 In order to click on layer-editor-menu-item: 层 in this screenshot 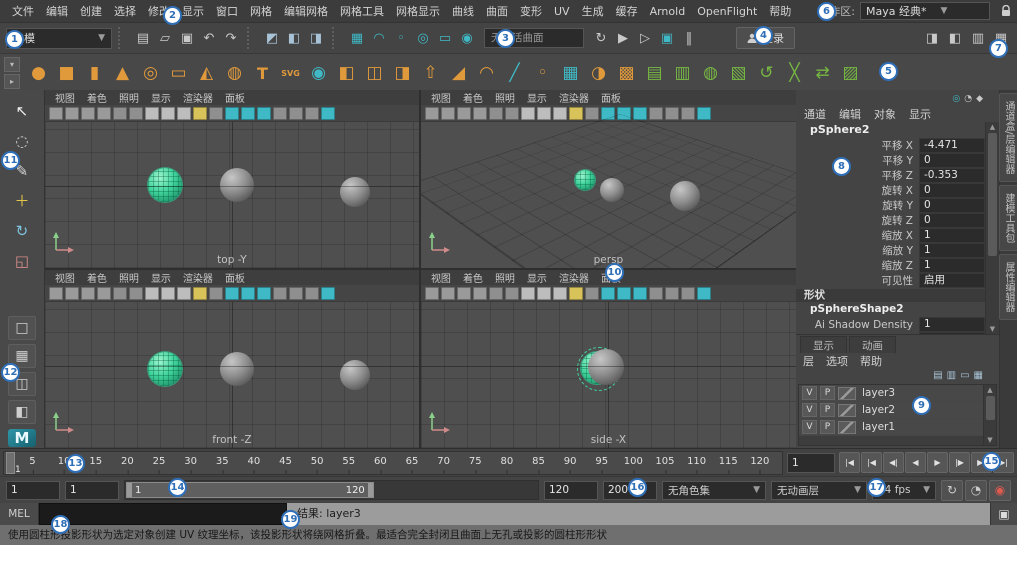, I will do `click(808, 361)`.